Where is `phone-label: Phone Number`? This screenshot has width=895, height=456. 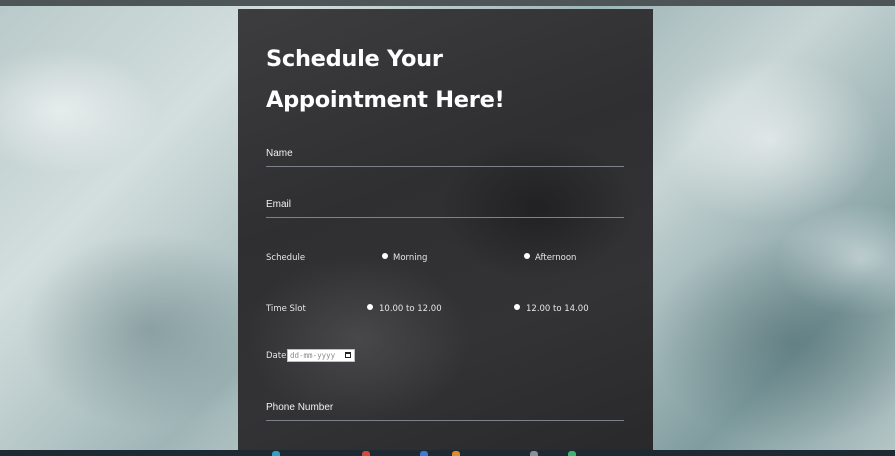
phone-label: Phone Number is located at coordinates (300, 407).